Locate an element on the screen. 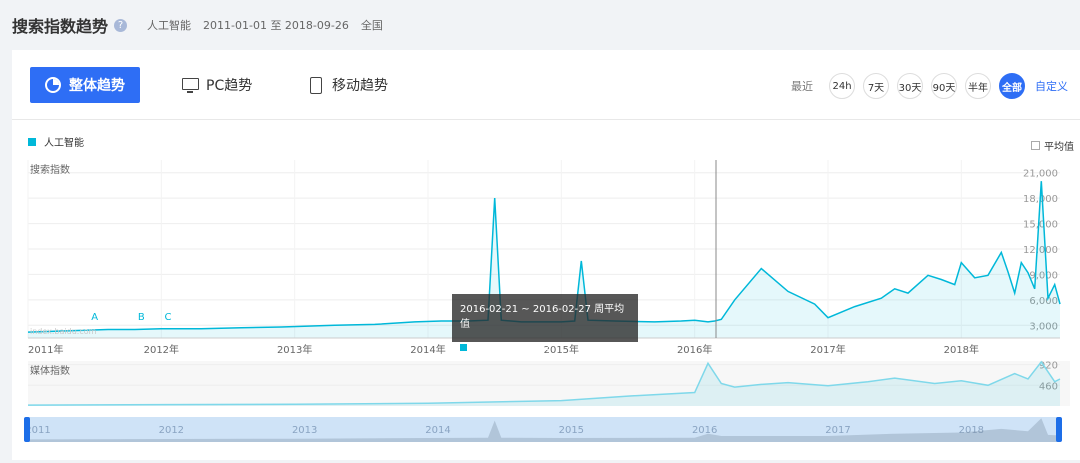 The image size is (1080, 463). search-x-tick: 2018年 is located at coordinates (961, 349).